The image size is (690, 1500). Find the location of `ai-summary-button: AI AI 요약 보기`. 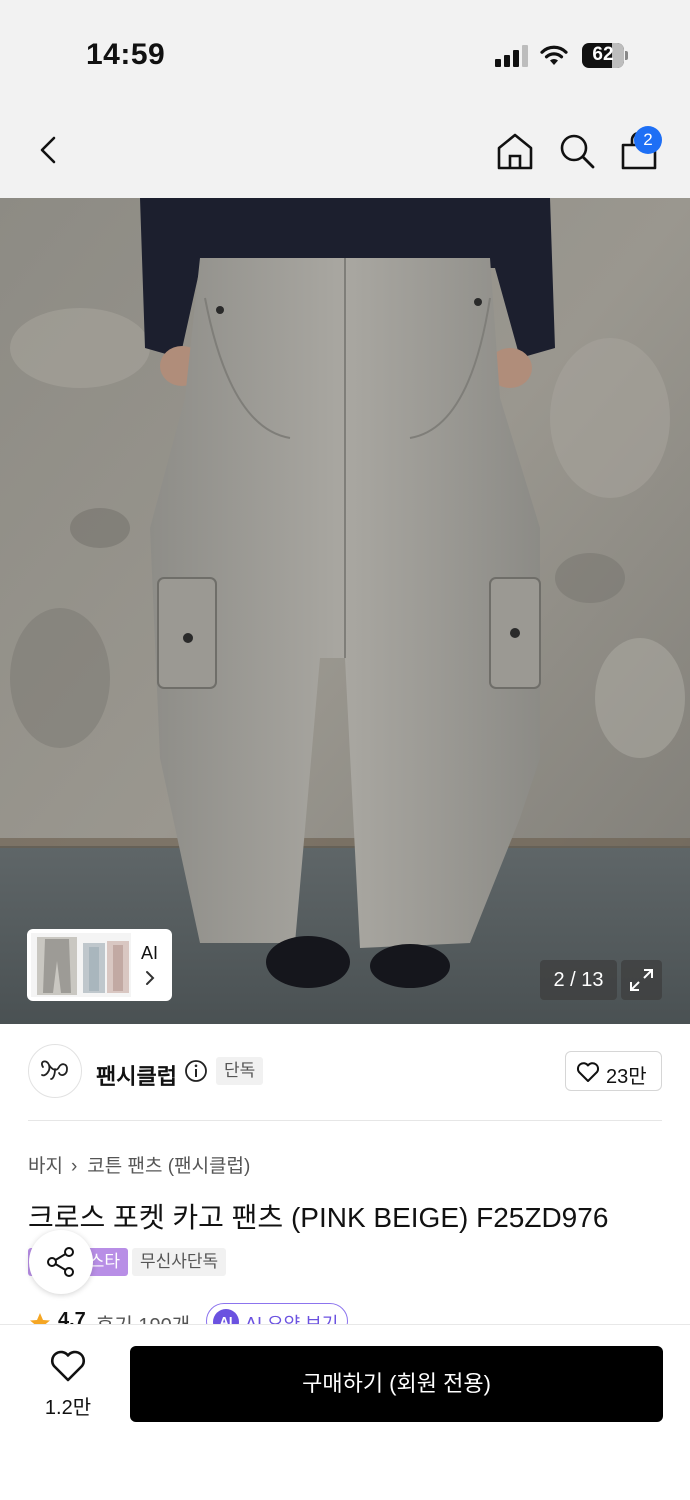

ai-summary-button: AI AI 요약 보기 is located at coordinates (277, 1314).